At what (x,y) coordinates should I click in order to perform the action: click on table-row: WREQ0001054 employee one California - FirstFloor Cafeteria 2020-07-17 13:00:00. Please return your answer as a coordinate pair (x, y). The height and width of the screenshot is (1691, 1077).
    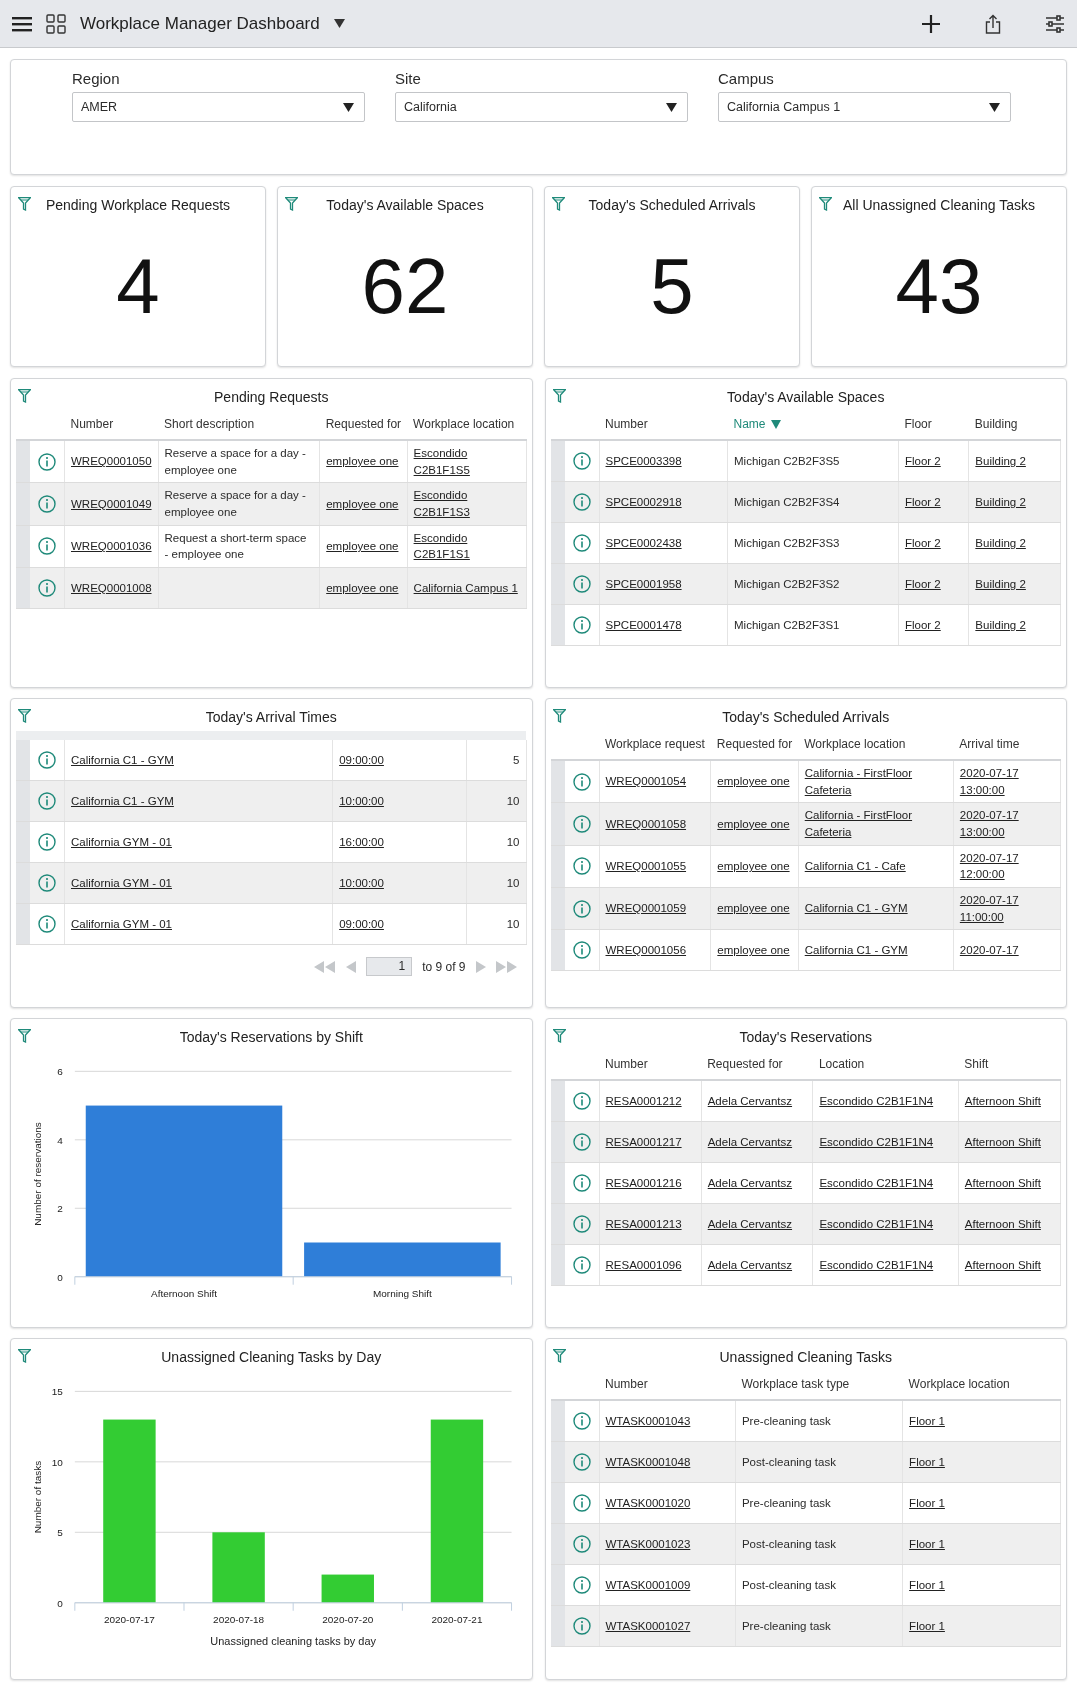
    Looking at the image, I should click on (805, 781).